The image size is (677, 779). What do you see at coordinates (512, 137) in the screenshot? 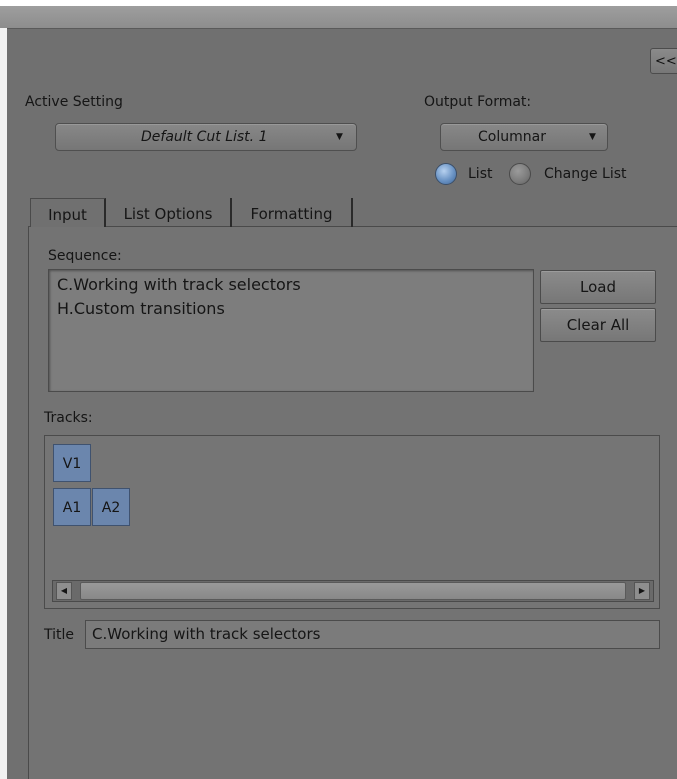
I see `output-format-value: Columnar` at bounding box center [512, 137].